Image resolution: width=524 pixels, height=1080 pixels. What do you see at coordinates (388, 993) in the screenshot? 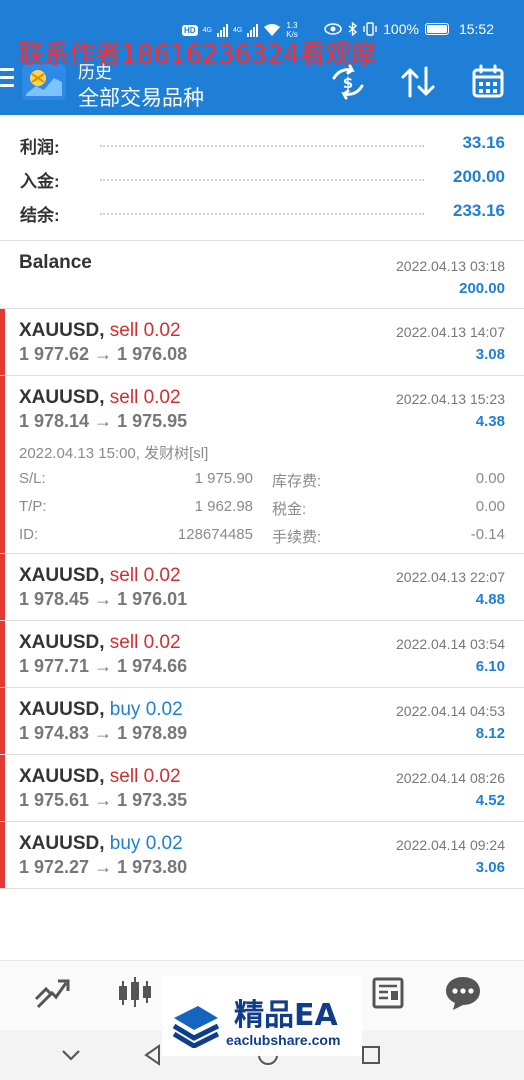
I see `news-icon` at bounding box center [388, 993].